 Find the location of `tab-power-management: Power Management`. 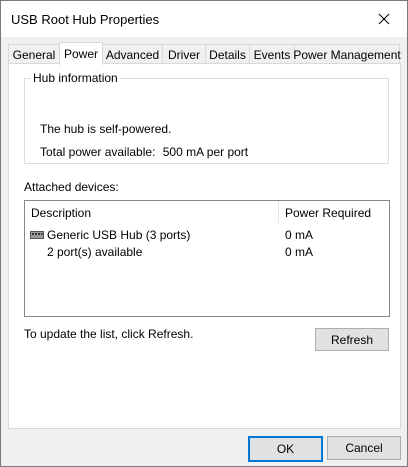

tab-power-management: Power Management is located at coordinates (347, 54).